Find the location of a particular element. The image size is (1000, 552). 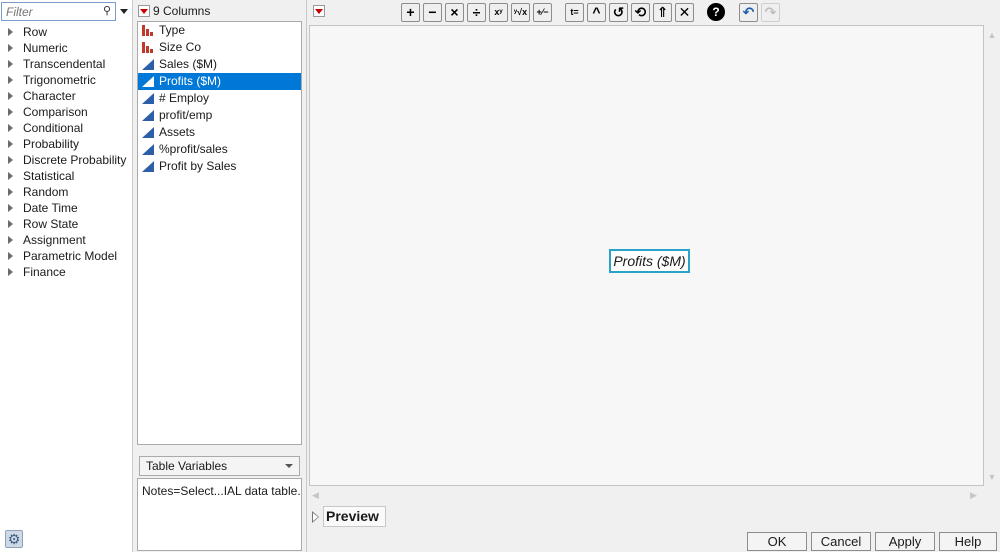

category-item: Numeric is located at coordinates (66, 48).